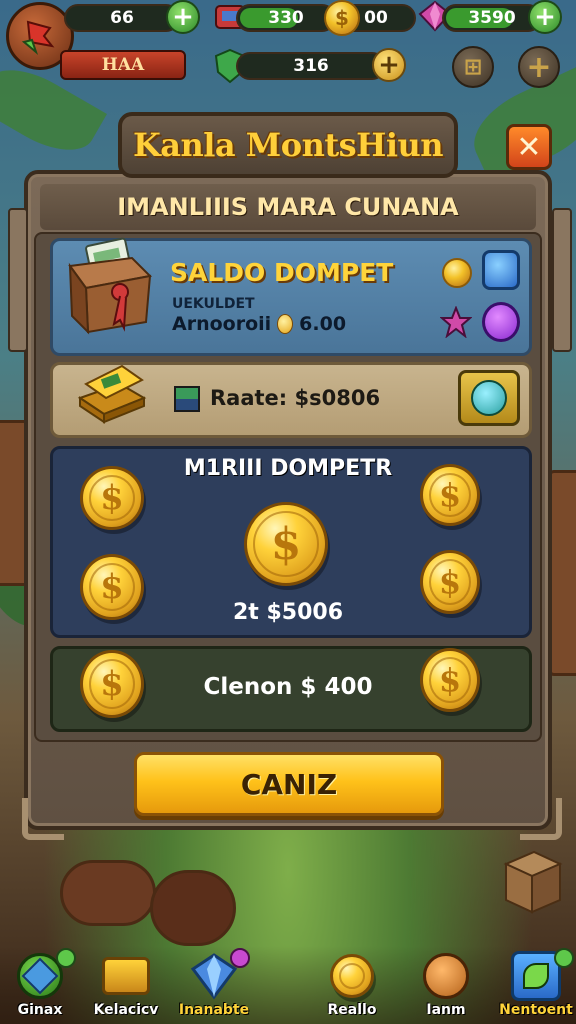 Image resolution: width=576 pixels, height=1024 pixels. I want to click on blue-gem-button, so click(501, 270).